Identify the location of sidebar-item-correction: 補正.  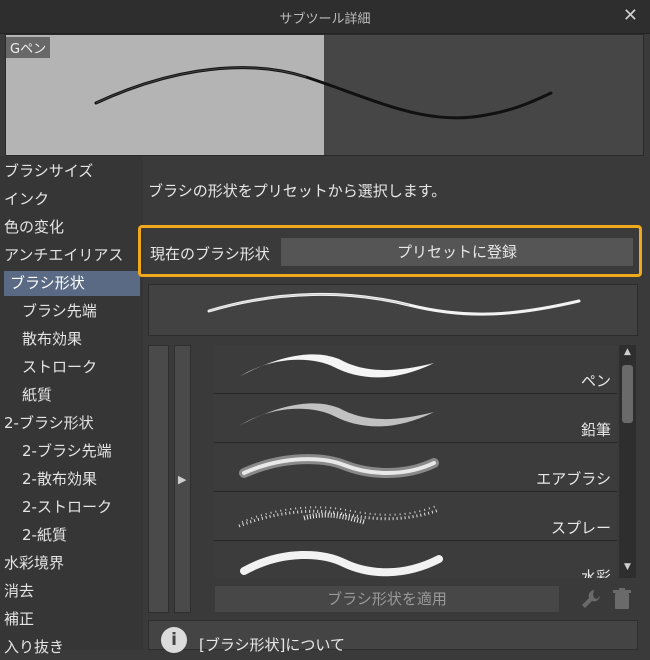
(72, 619).